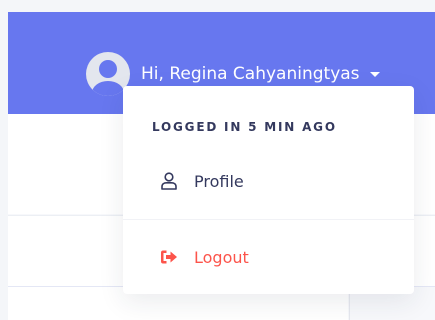 Image resolution: width=435 pixels, height=320 pixels. What do you see at coordinates (244, 127) in the screenshot?
I see `dropdown-header: LOGGED IN 5 MIN AGO` at bounding box center [244, 127].